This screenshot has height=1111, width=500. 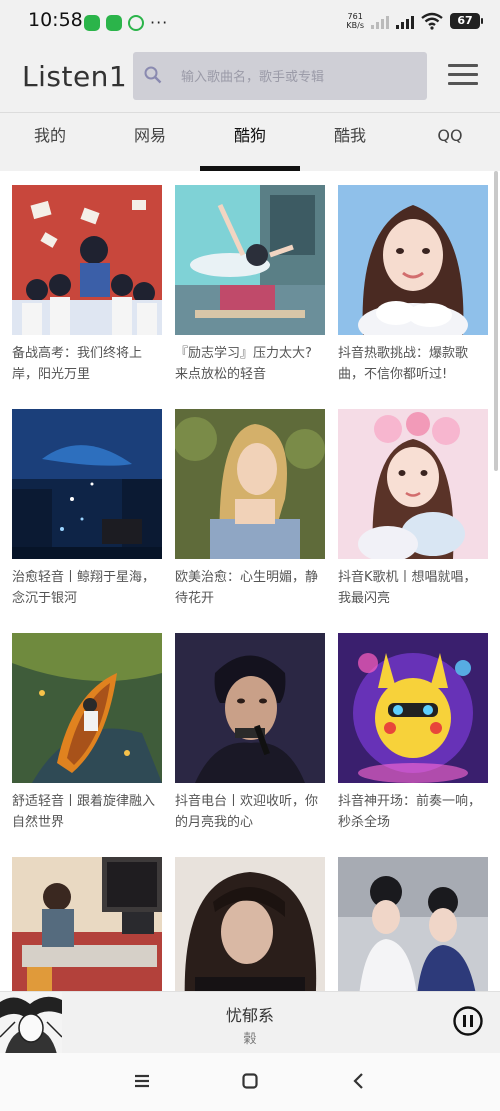 I want to click on system-navigation-bar, so click(x=250, y=1082).